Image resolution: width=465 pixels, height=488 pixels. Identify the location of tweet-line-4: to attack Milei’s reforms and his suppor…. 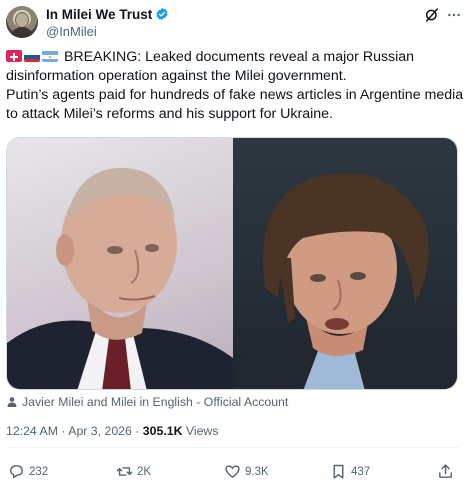
(169, 114).